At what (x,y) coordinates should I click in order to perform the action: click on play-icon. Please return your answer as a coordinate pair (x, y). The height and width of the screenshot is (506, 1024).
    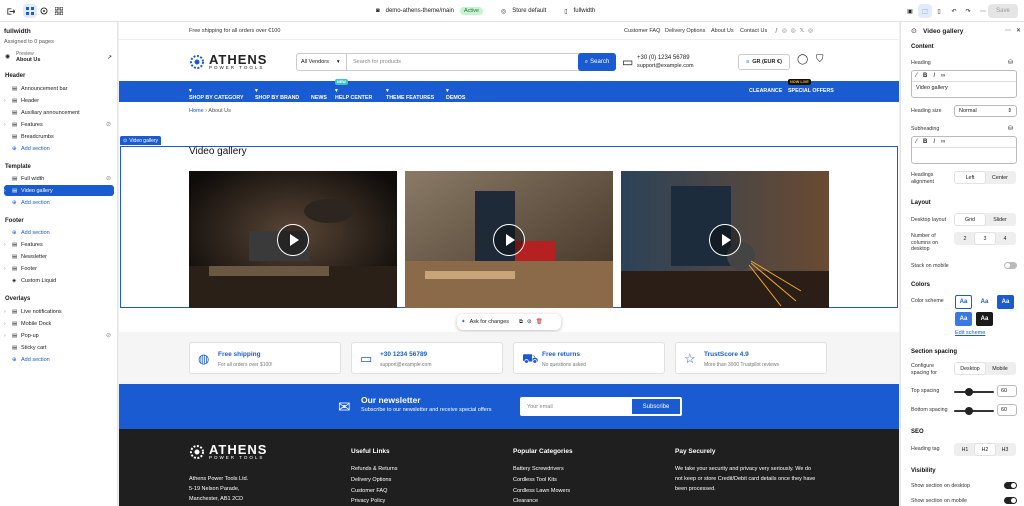
    Looking at the image, I should click on (509, 239).